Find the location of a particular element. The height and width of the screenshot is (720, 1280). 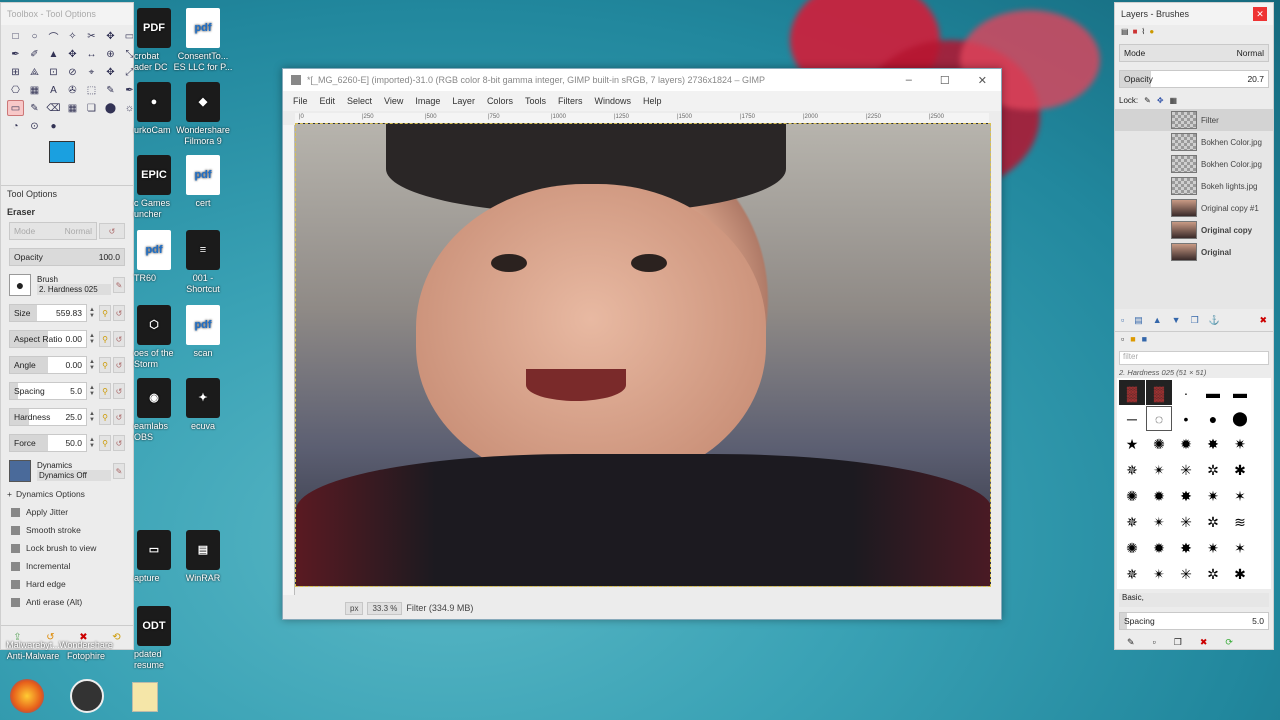

tool-icon: ✐ is located at coordinates (34, 54).